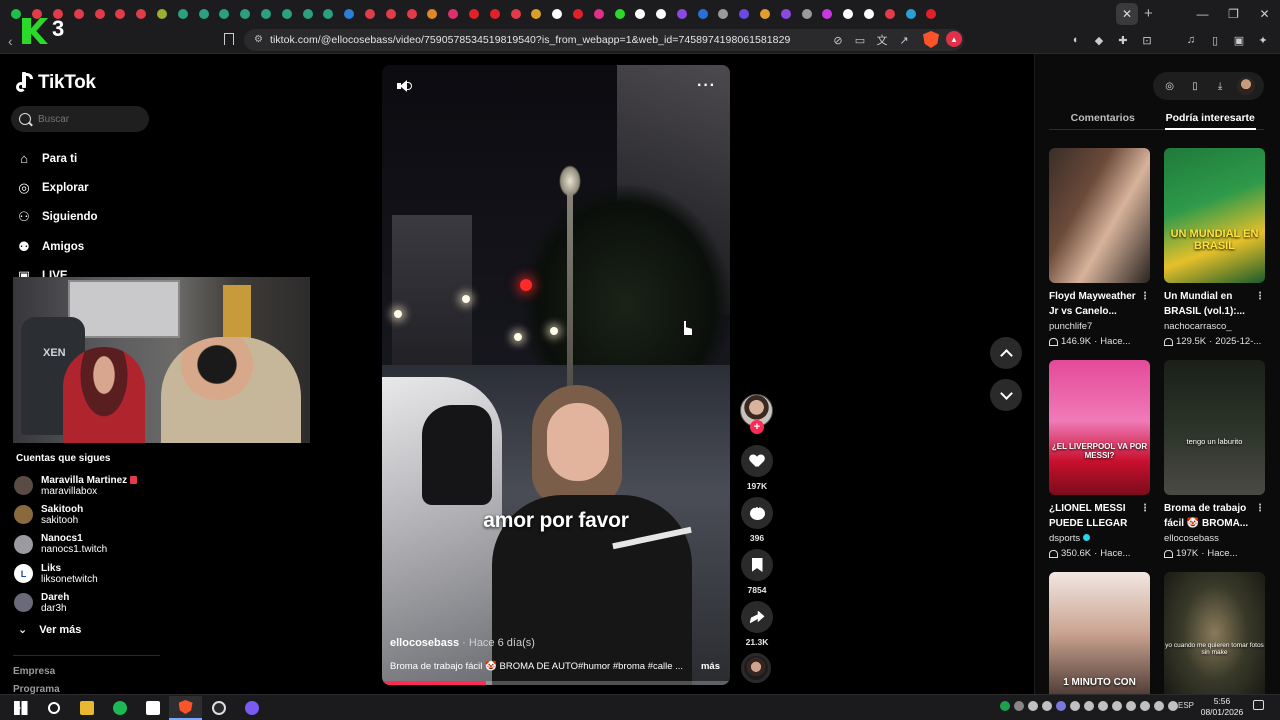  What do you see at coordinates (1170, 86) in the screenshot?
I see `compass-small-icon: ◎` at bounding box center [1170, 86].